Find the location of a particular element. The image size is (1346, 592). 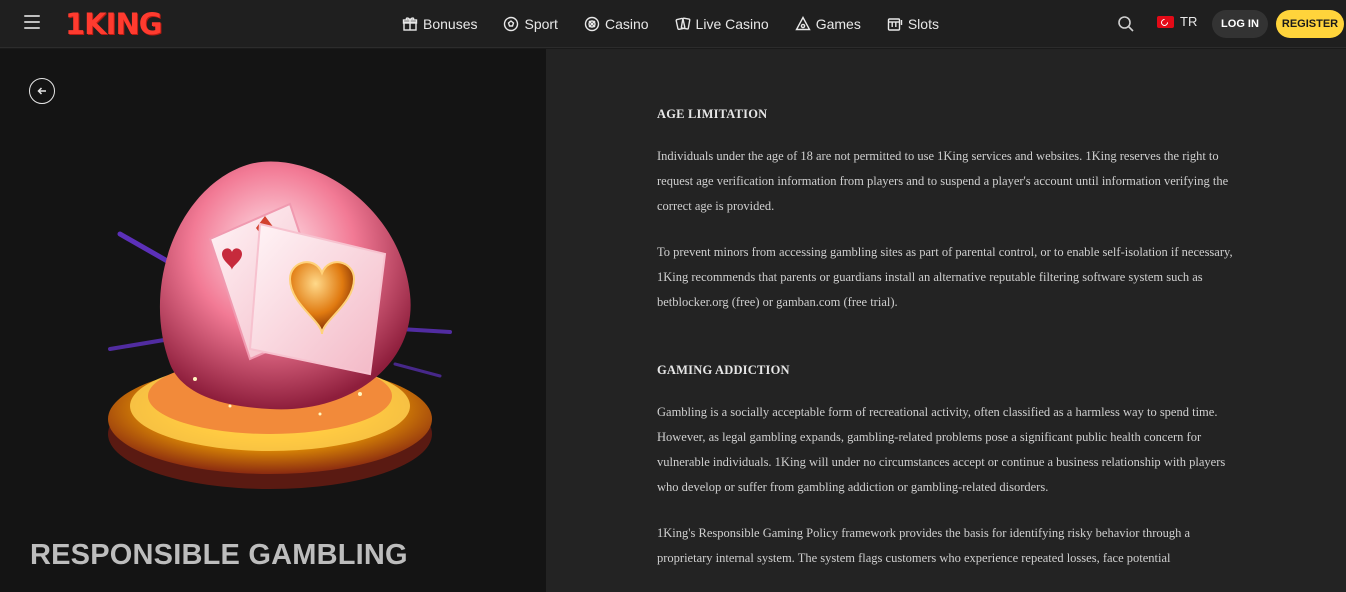

nav-label: Bonuses is located at coordinates (450, 24).